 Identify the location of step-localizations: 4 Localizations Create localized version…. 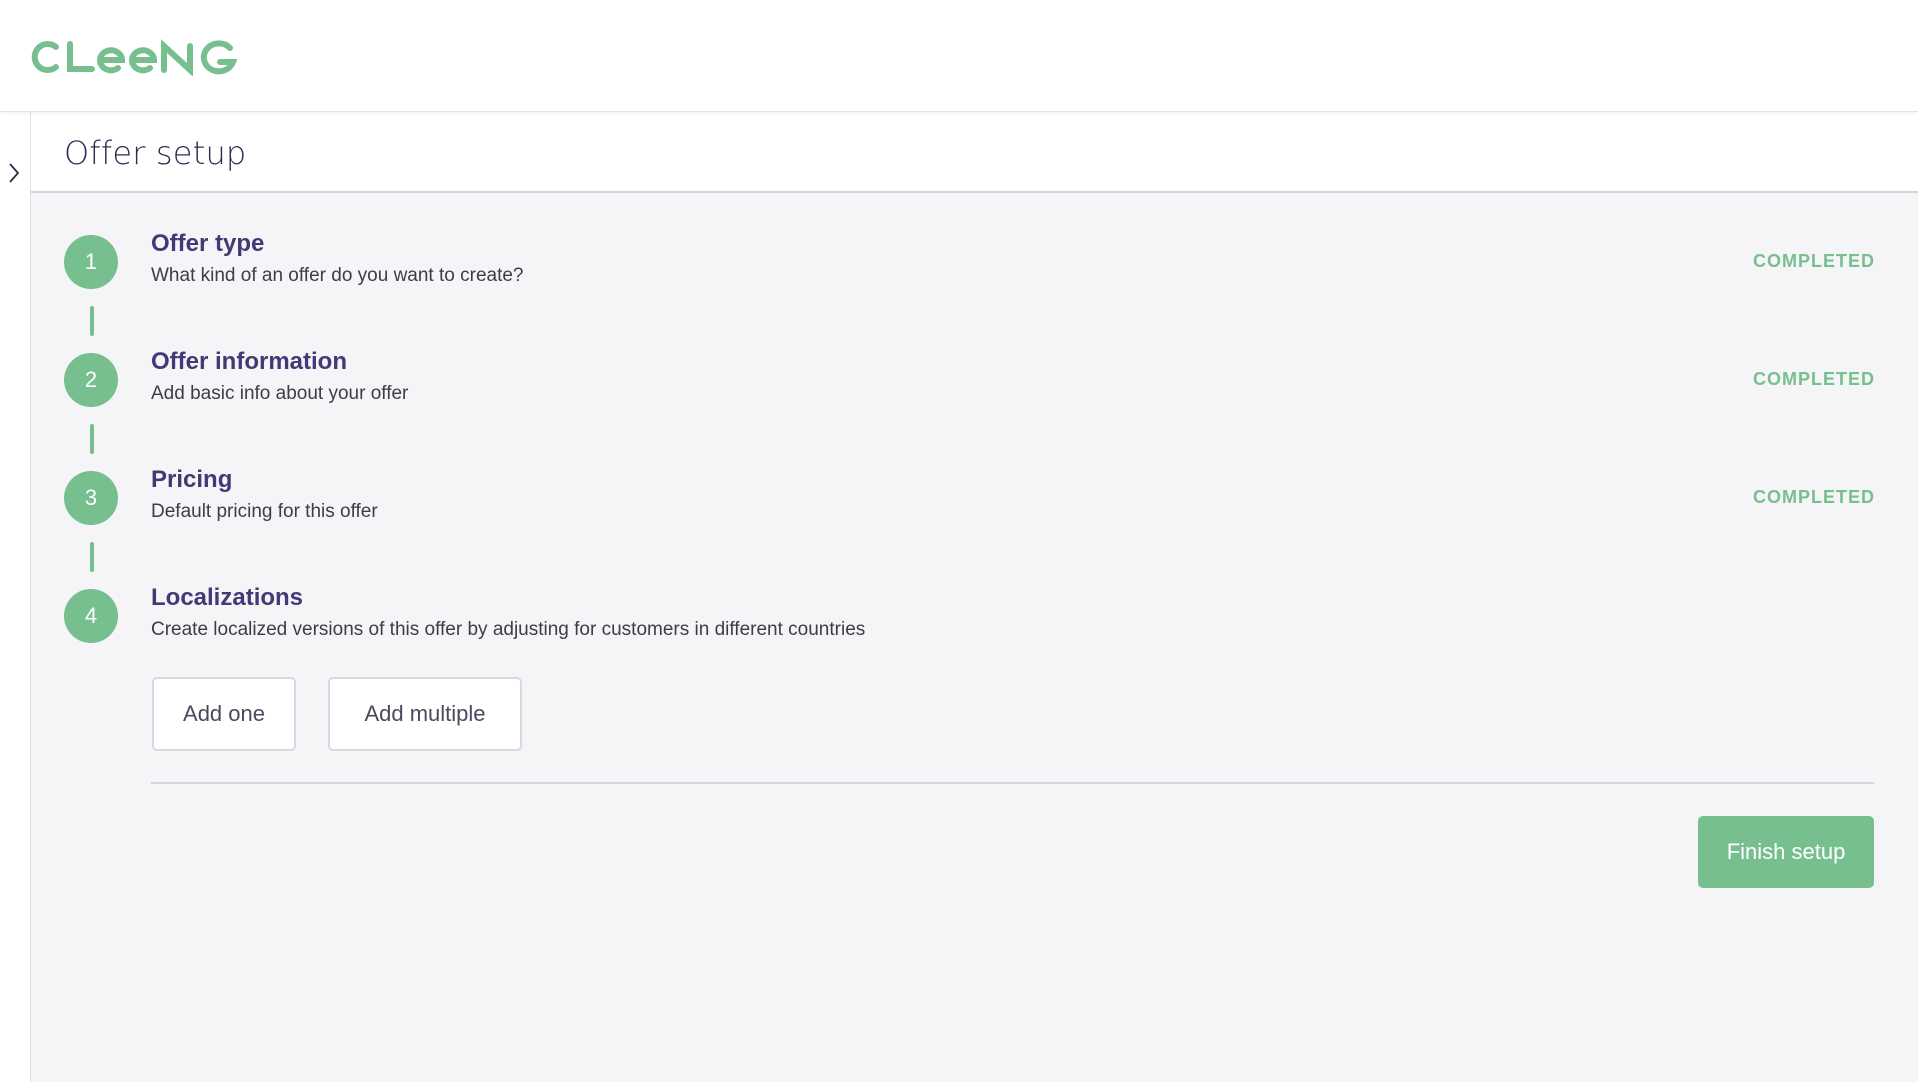
(974, 616).